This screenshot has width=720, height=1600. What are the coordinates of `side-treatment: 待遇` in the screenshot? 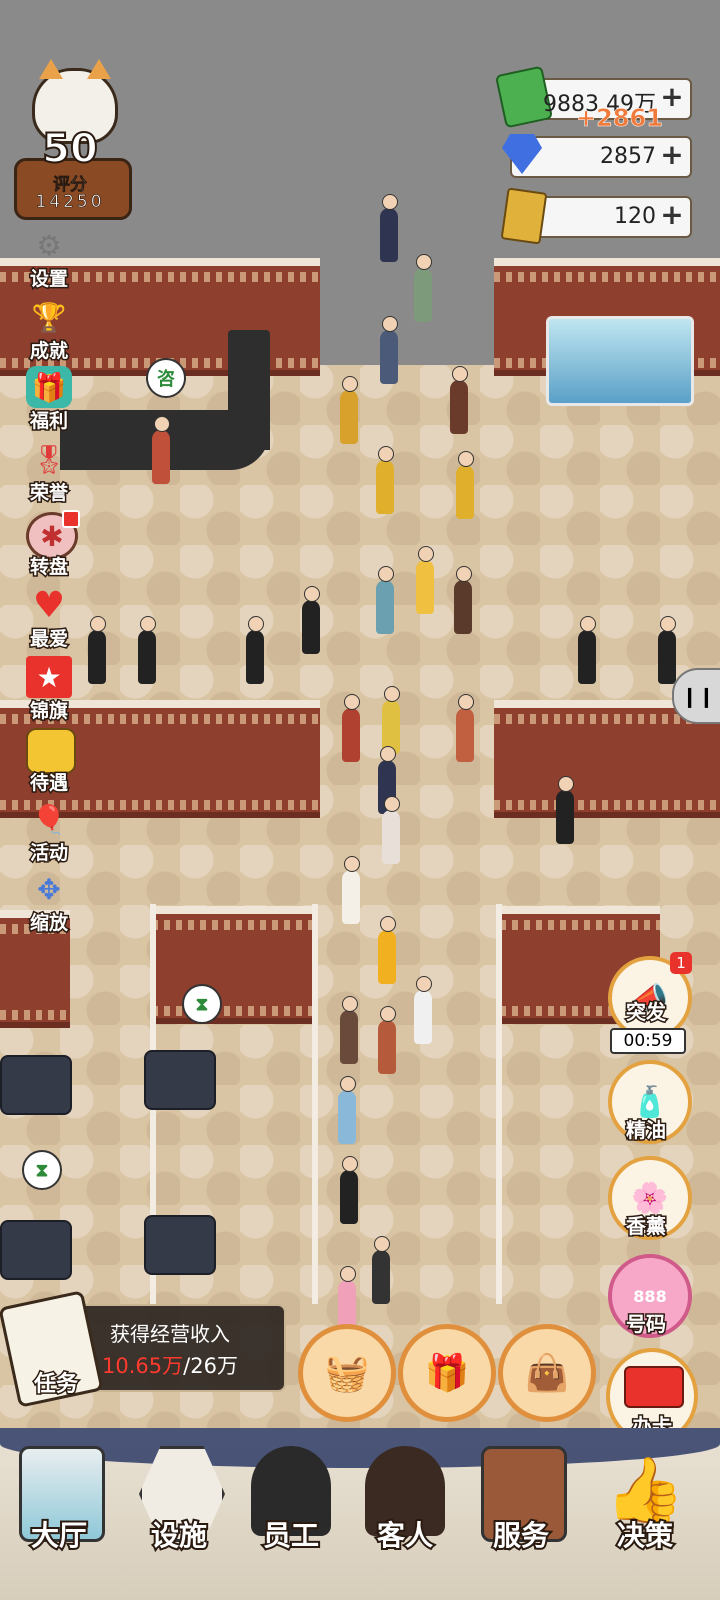 It's located at (49, 762).